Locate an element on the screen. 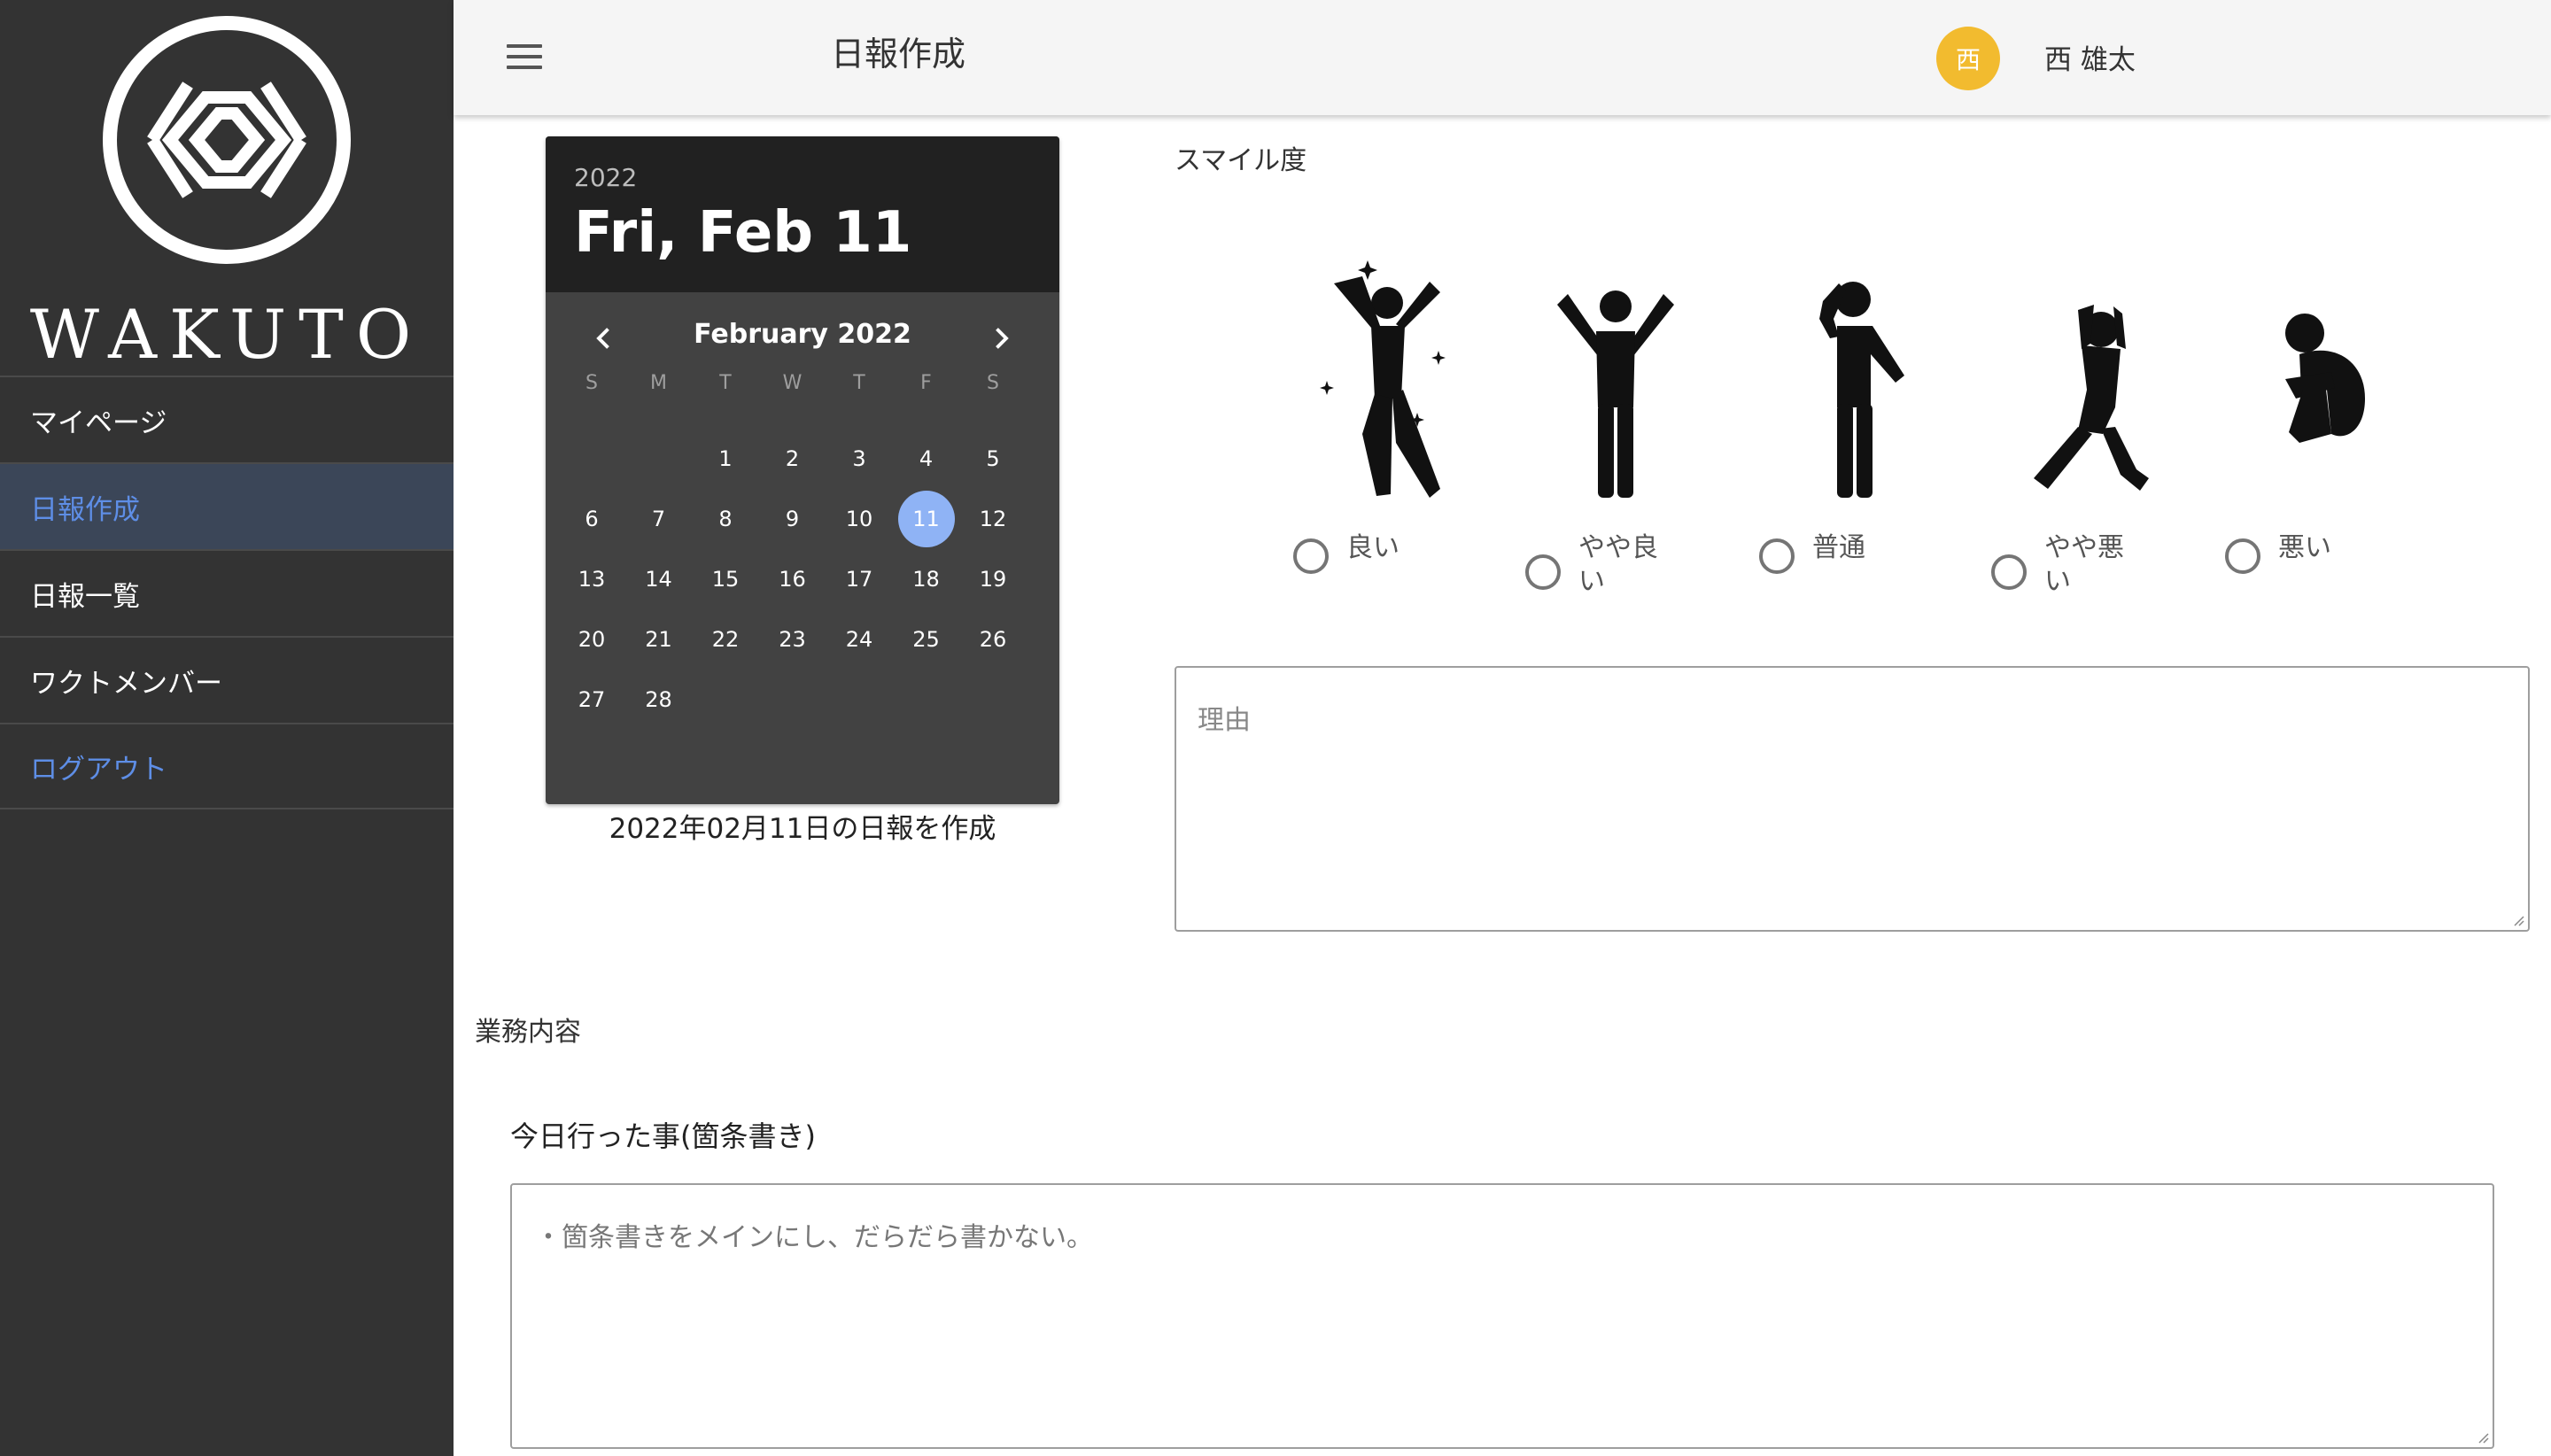  logo: WAKUTO is located at coordinates (227, 188).